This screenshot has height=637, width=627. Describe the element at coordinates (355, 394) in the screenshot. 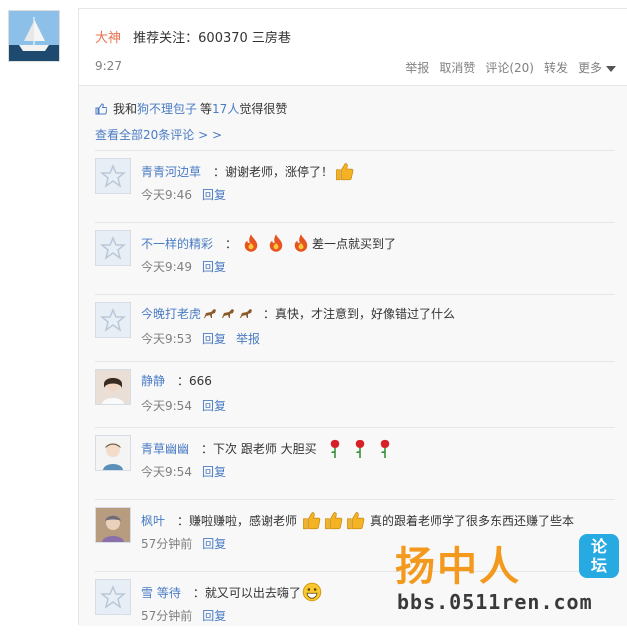

I see `comment-item: 静静 ：666 今天9:54 回复` at that location.